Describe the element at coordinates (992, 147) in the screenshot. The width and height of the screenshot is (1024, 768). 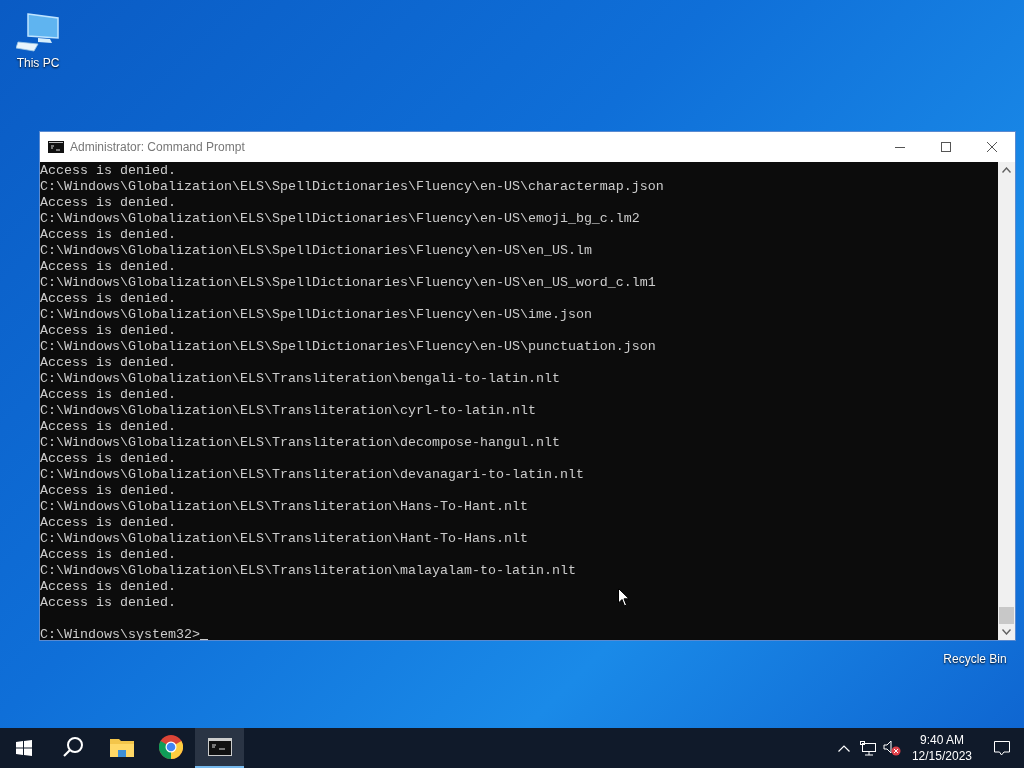
I see `close-icon` at that location.